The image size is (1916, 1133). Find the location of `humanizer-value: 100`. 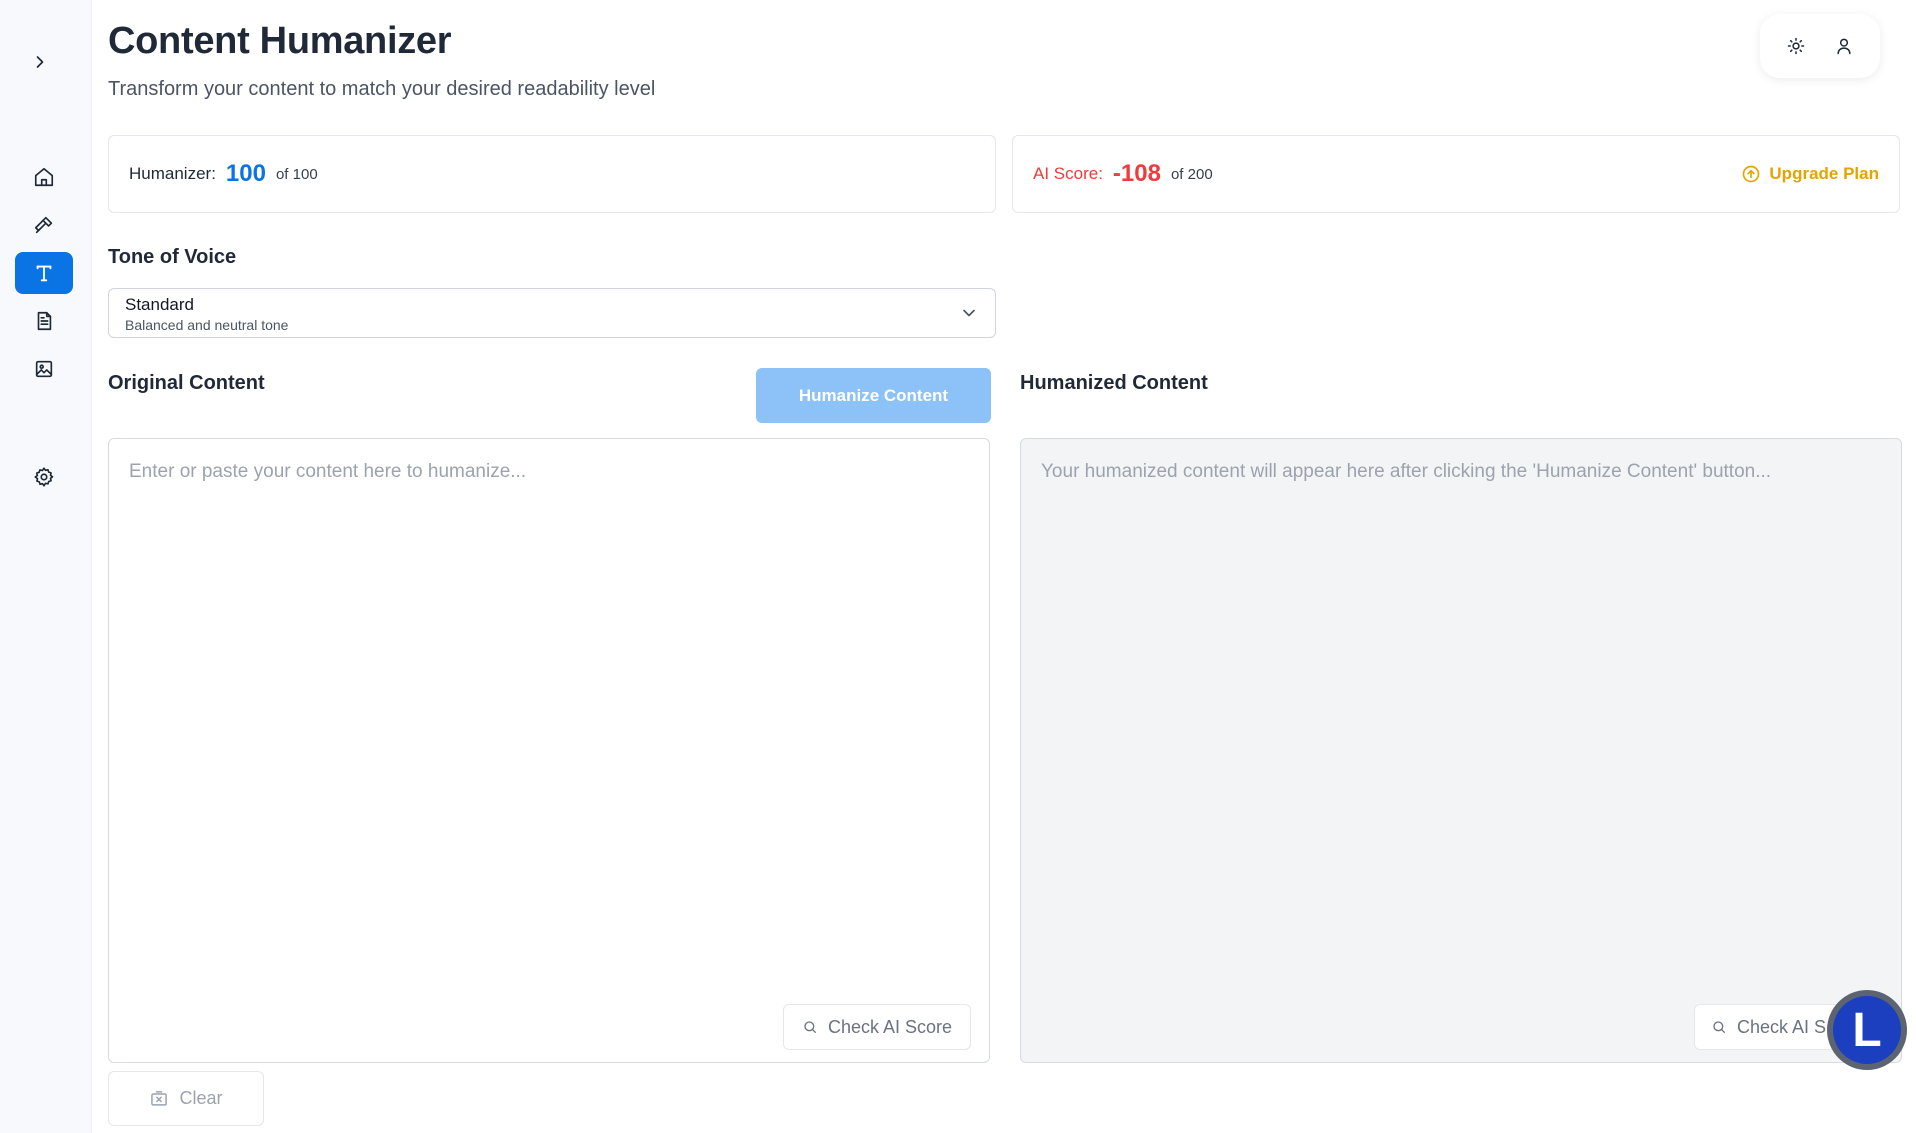

humanizer-value: 100 is located at coordinates (245, 173).